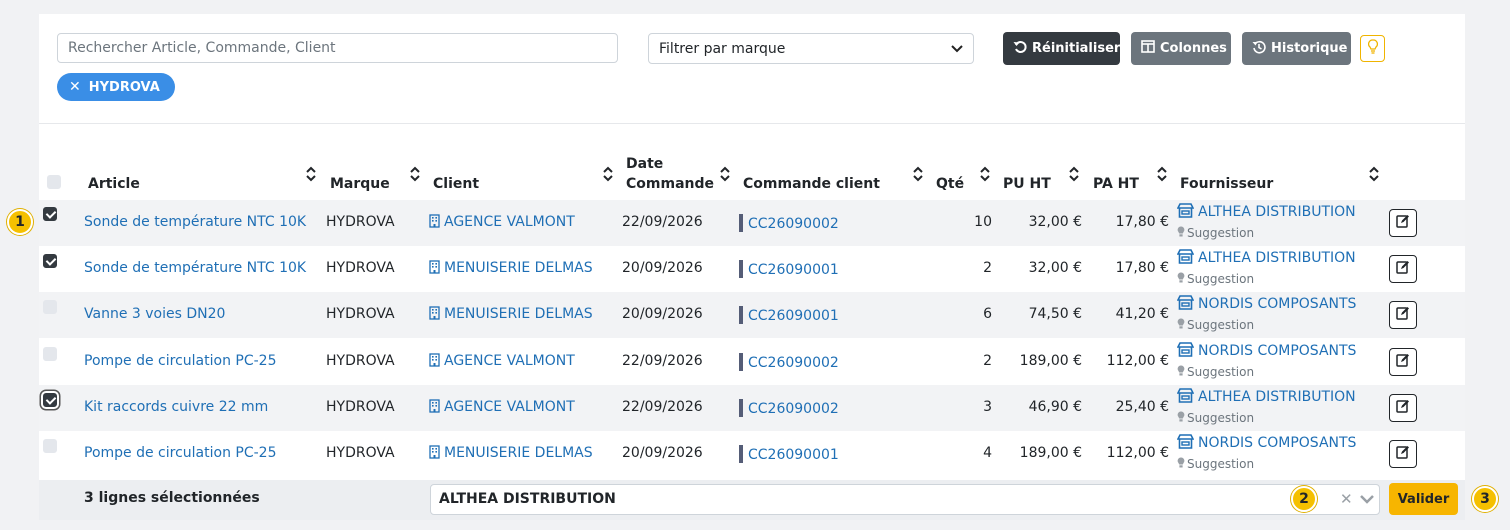  I want to click on clear-icon: ✕, so click(1346, 499).